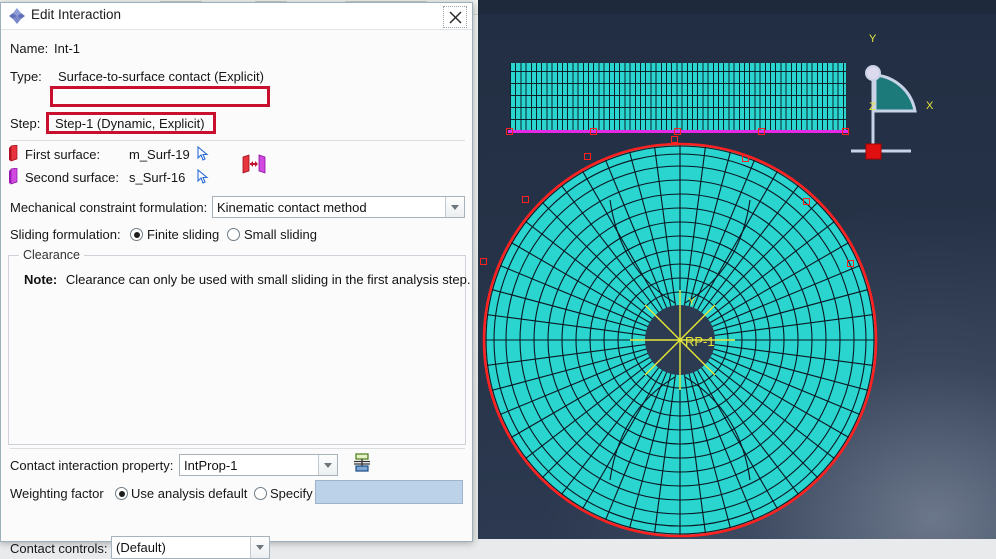  What do you see at coordinates (190, 547) in the screenshot?
I see `contact-controls-select: (Default)` at bounding box center [190, 547].